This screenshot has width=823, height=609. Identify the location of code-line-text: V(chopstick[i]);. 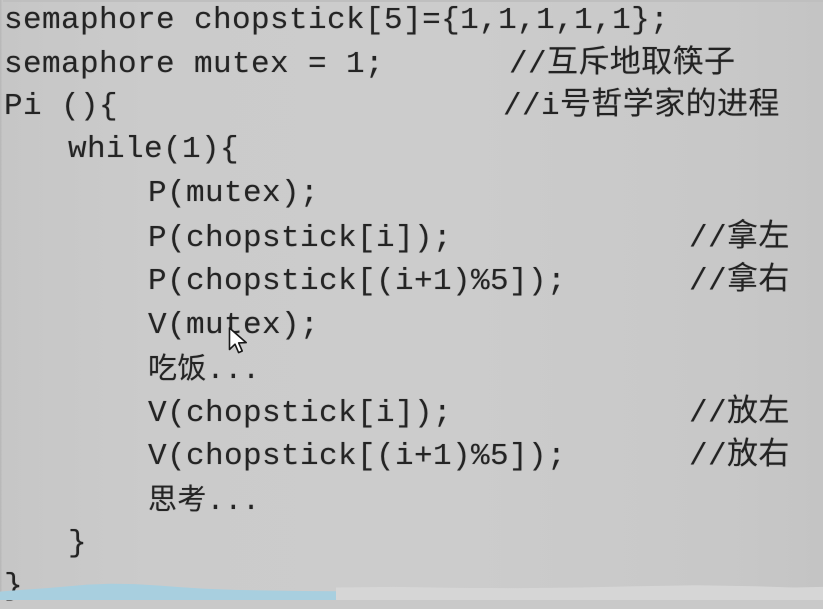
(300, 413).